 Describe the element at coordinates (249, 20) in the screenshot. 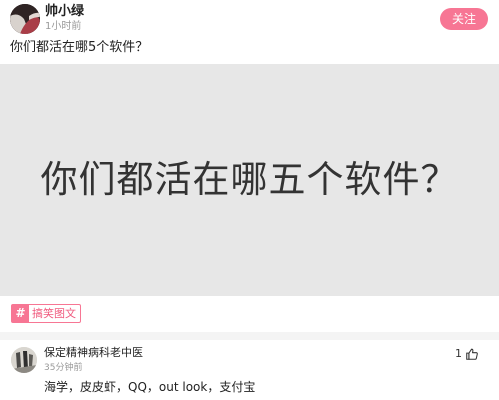

I see `post-header: 帅小绿 1小时前 关注` at that location.